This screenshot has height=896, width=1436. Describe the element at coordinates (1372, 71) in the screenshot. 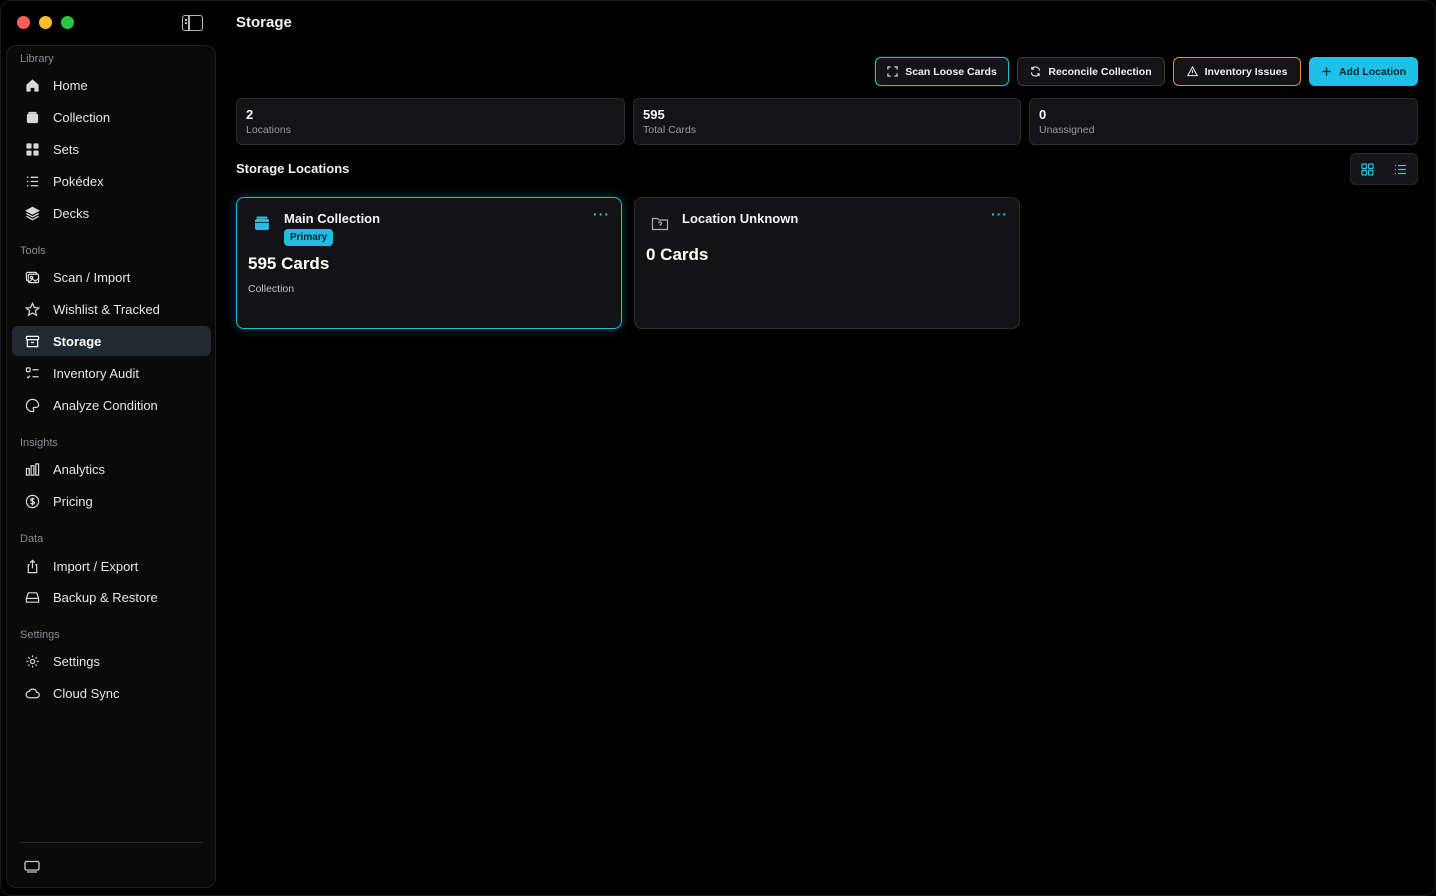

I see `add-location-label: Add Location` at that location.